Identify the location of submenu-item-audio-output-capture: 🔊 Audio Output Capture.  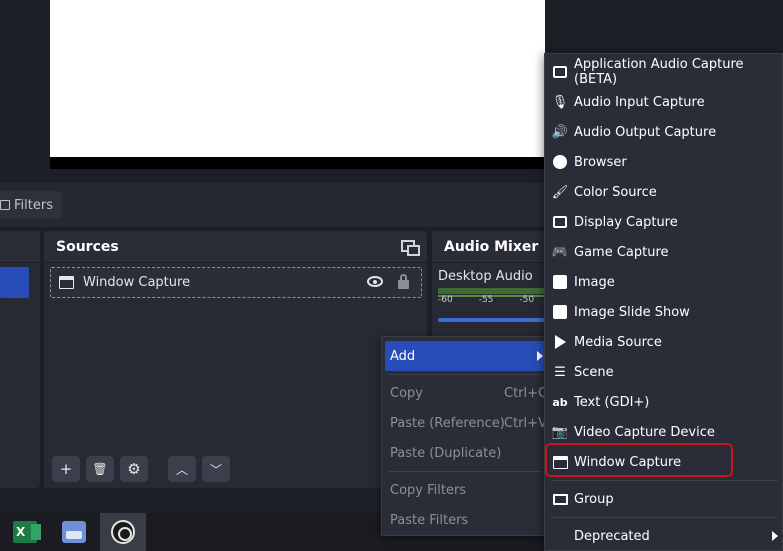
(664, 132).